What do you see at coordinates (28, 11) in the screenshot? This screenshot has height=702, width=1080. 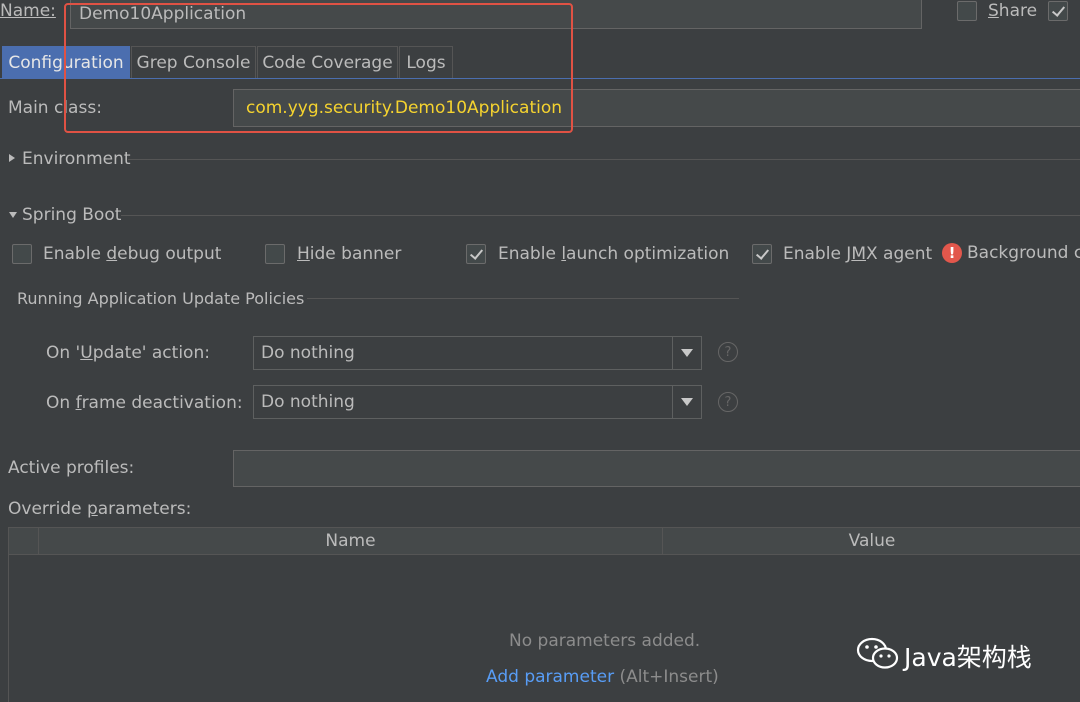 I see `name-label: Name:` at bounding box center [28, 11].